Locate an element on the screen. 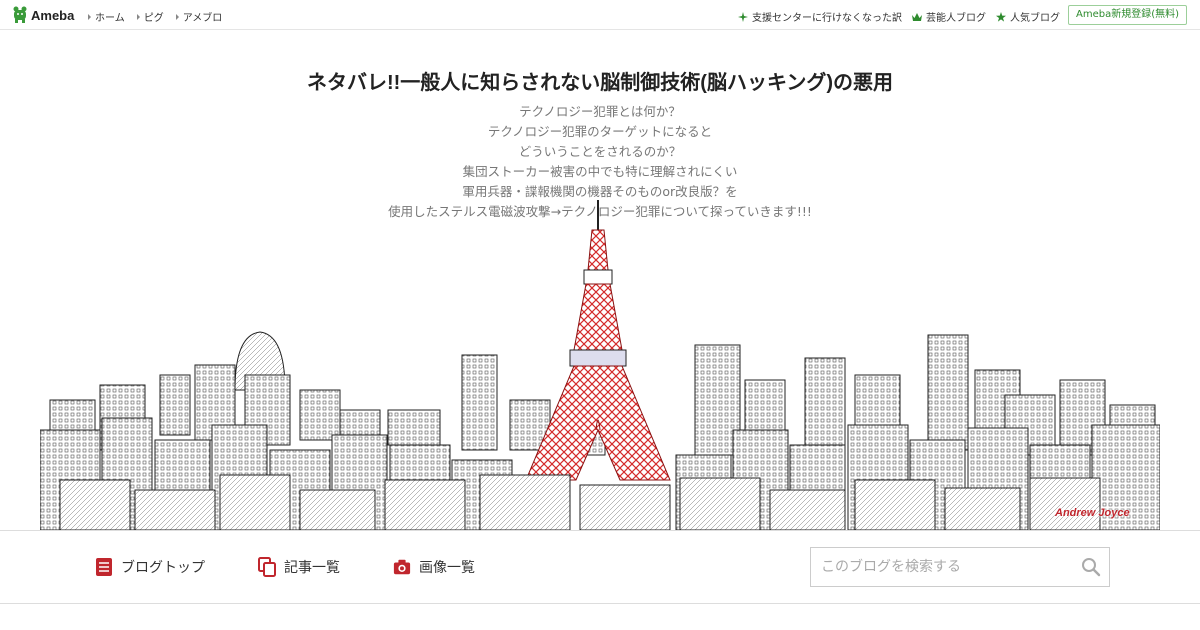  nav-ameblo: アメブロ is located at coordinates (199, 16).